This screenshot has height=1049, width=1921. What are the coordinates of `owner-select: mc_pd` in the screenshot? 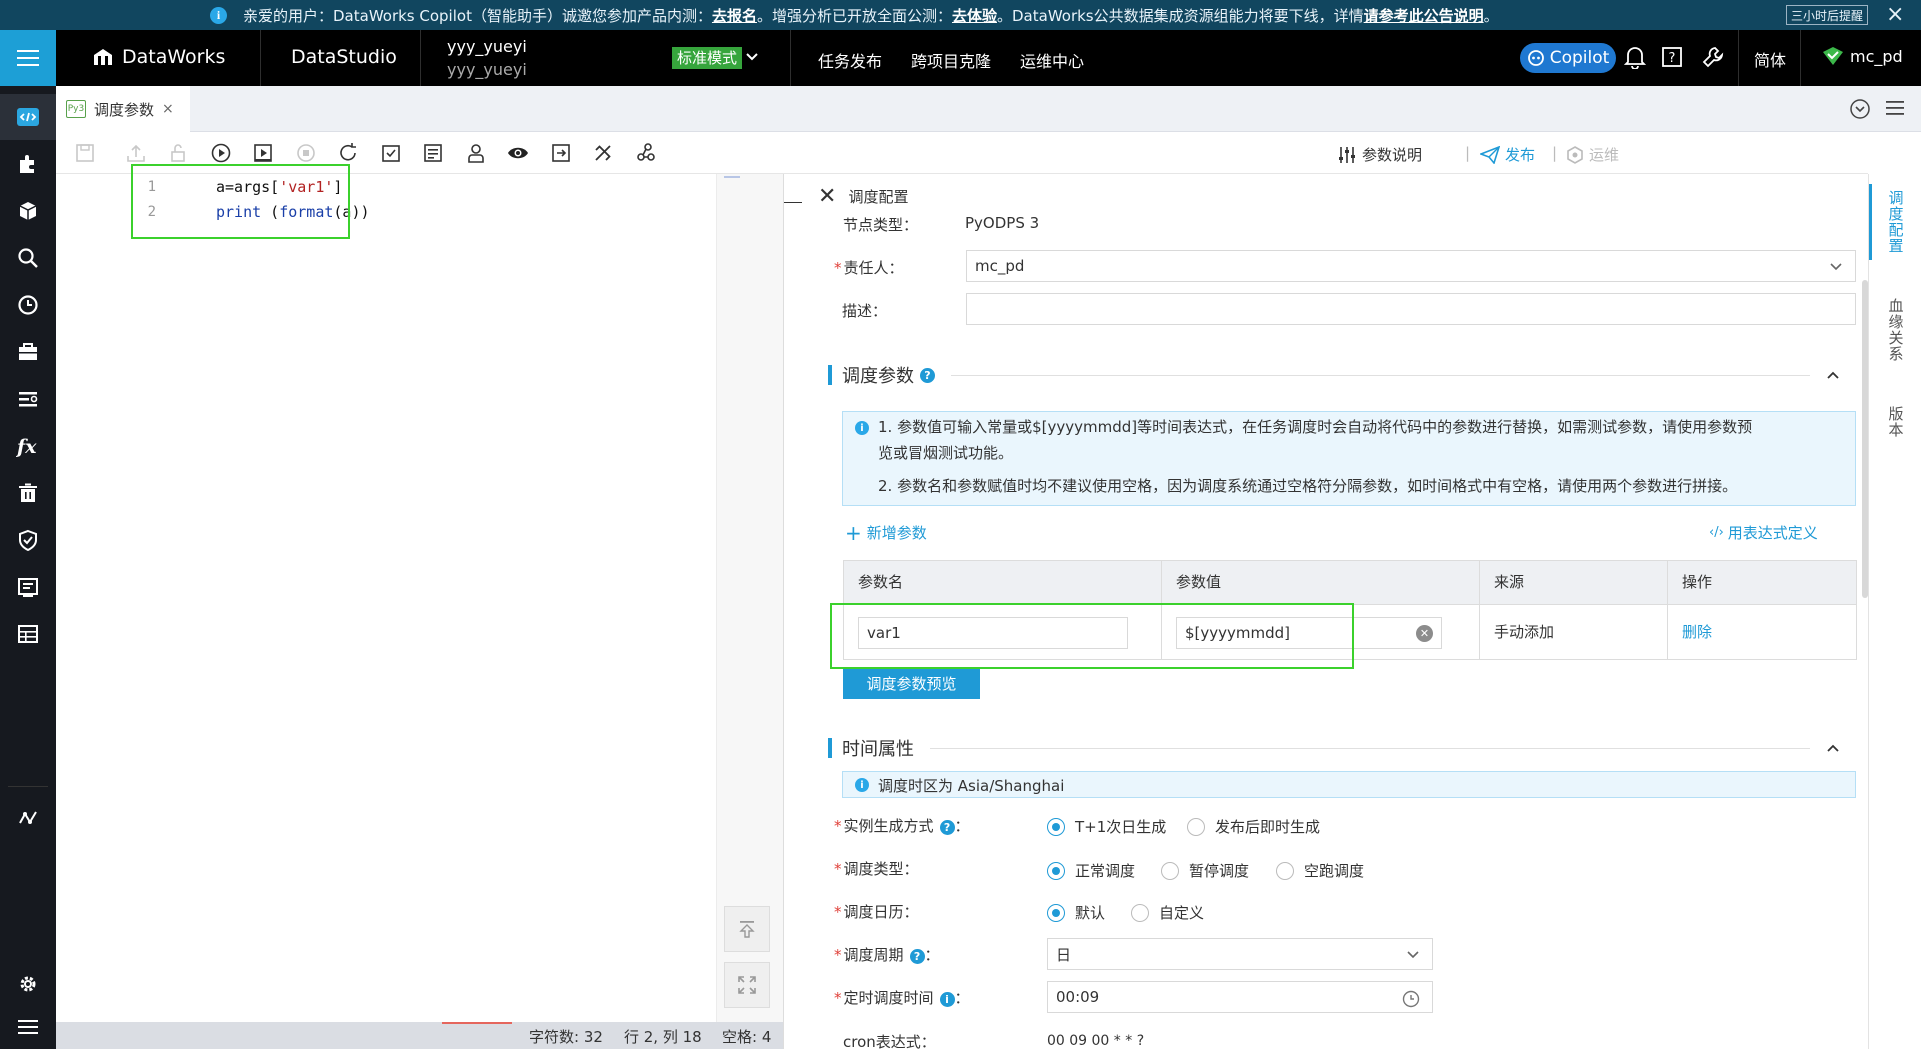 It's located at (1411, 266).